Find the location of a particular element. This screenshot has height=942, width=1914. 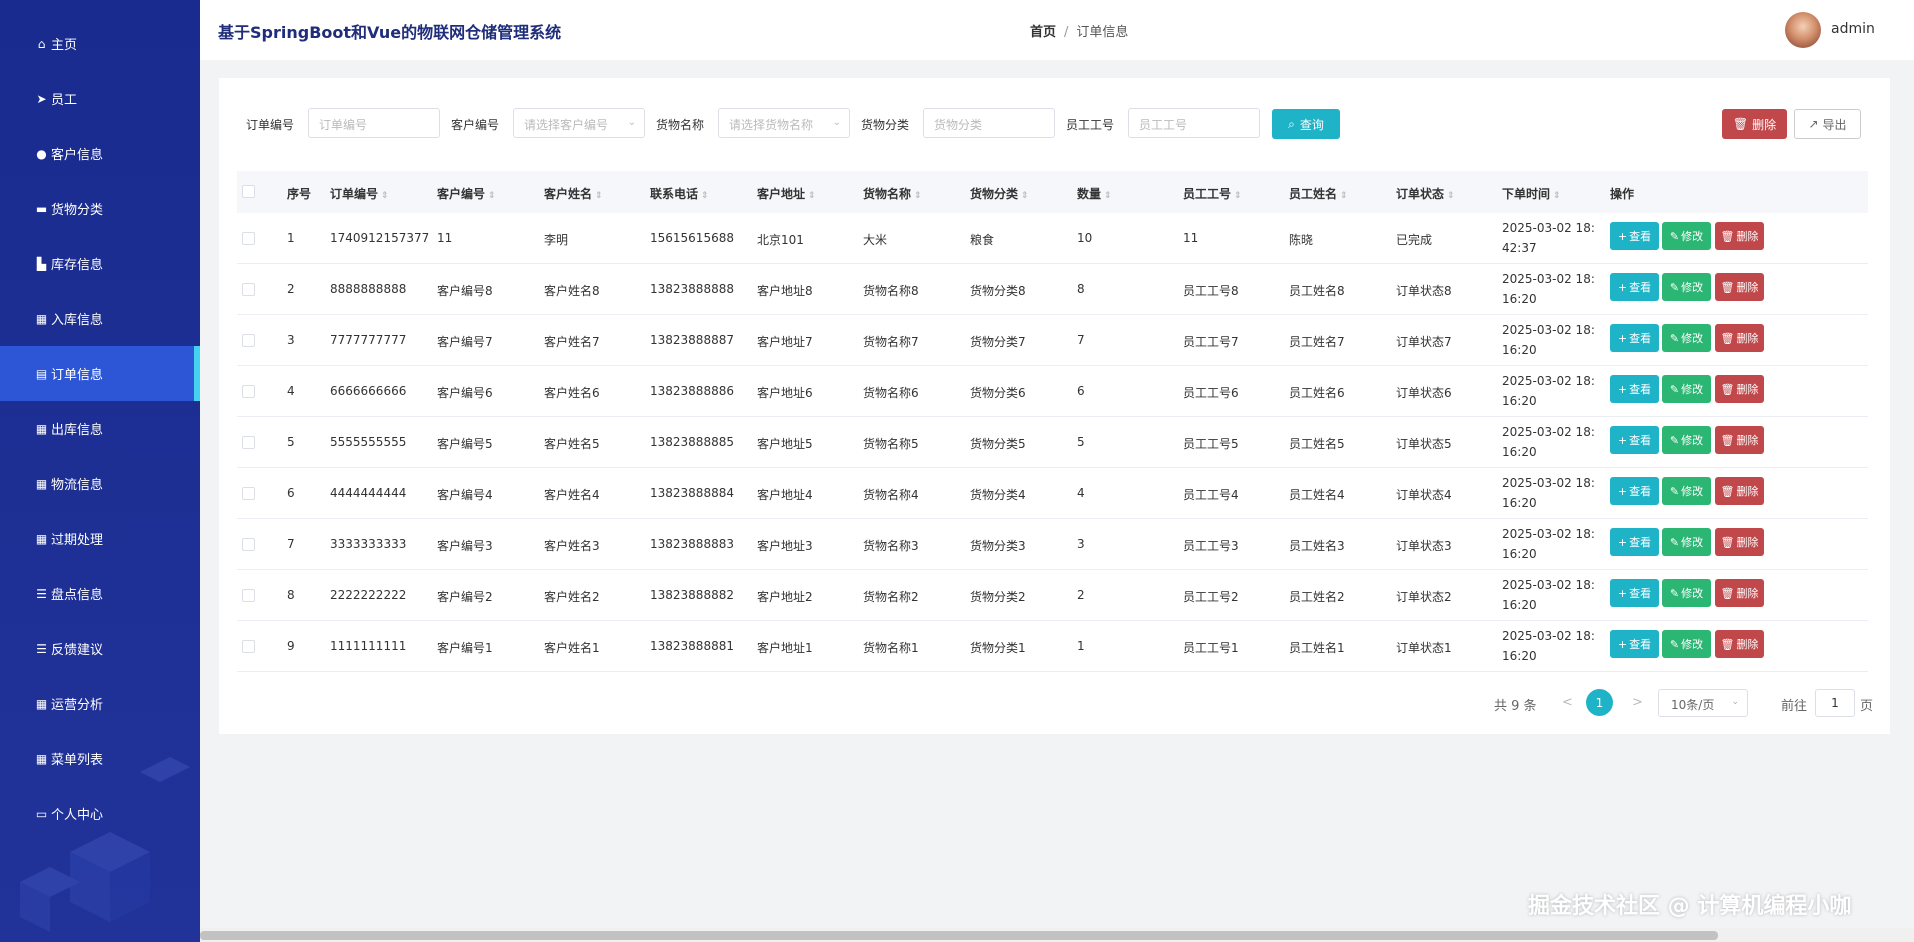

prev-page-button: < is located at coordinates (1567, 702).